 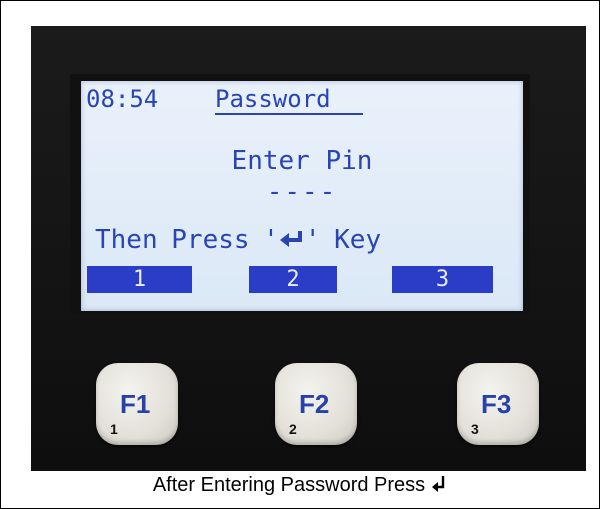 What do you see at coordinates (293, 429) in the screenshot?
I see `f2-key-number: 2` at bounding box center [293, 429].